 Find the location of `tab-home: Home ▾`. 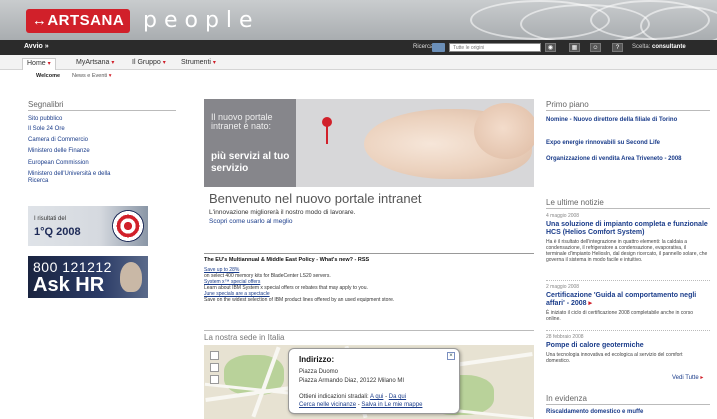

tab-home: Home ▾ is located at coordinates (39, 64).